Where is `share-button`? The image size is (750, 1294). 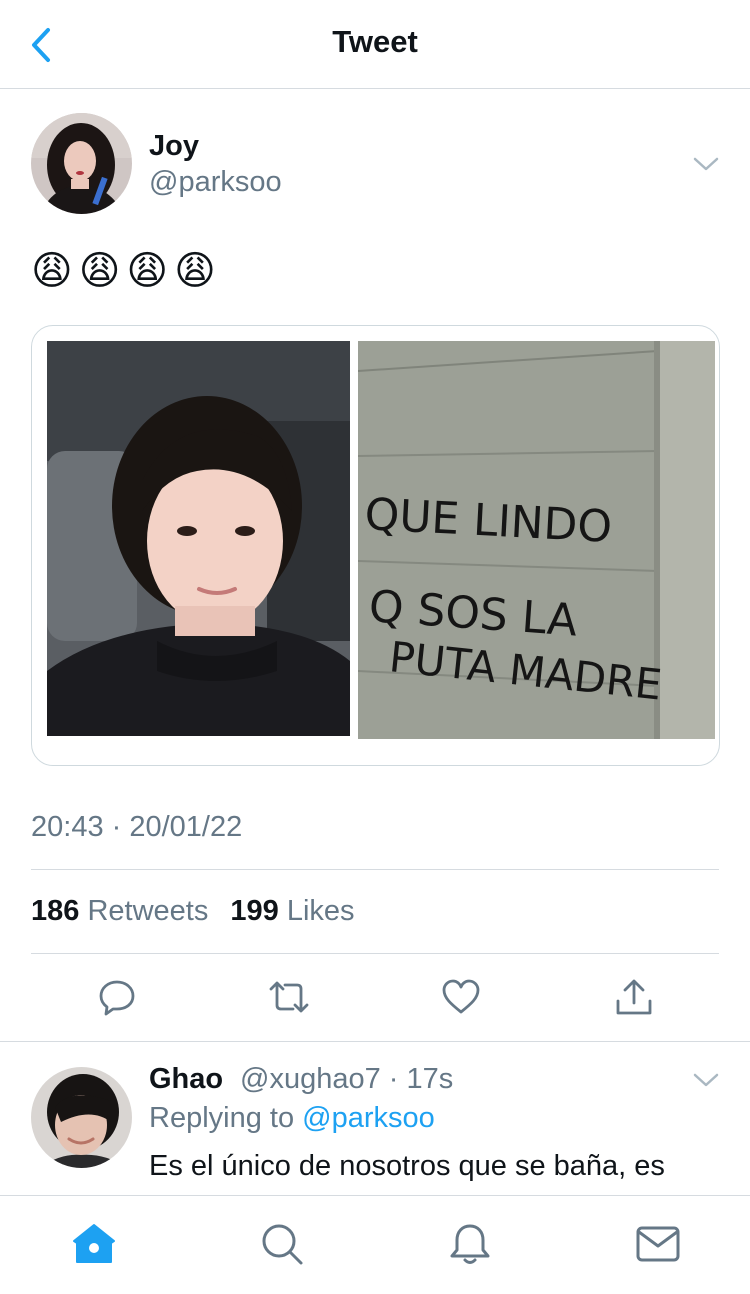 share-button is located at coordinates (634, 997).